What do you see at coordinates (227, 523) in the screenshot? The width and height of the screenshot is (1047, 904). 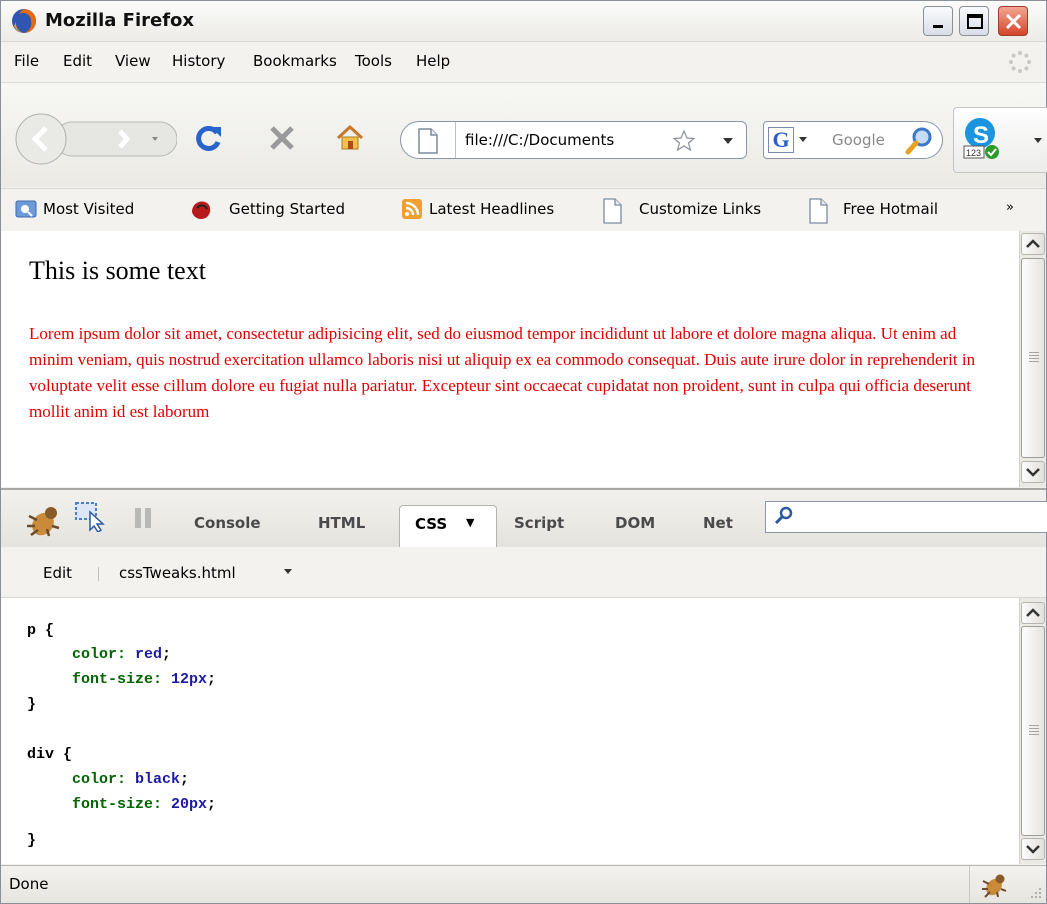 I see `firebug-tab-console: Console` at bounding box center [227, 523].